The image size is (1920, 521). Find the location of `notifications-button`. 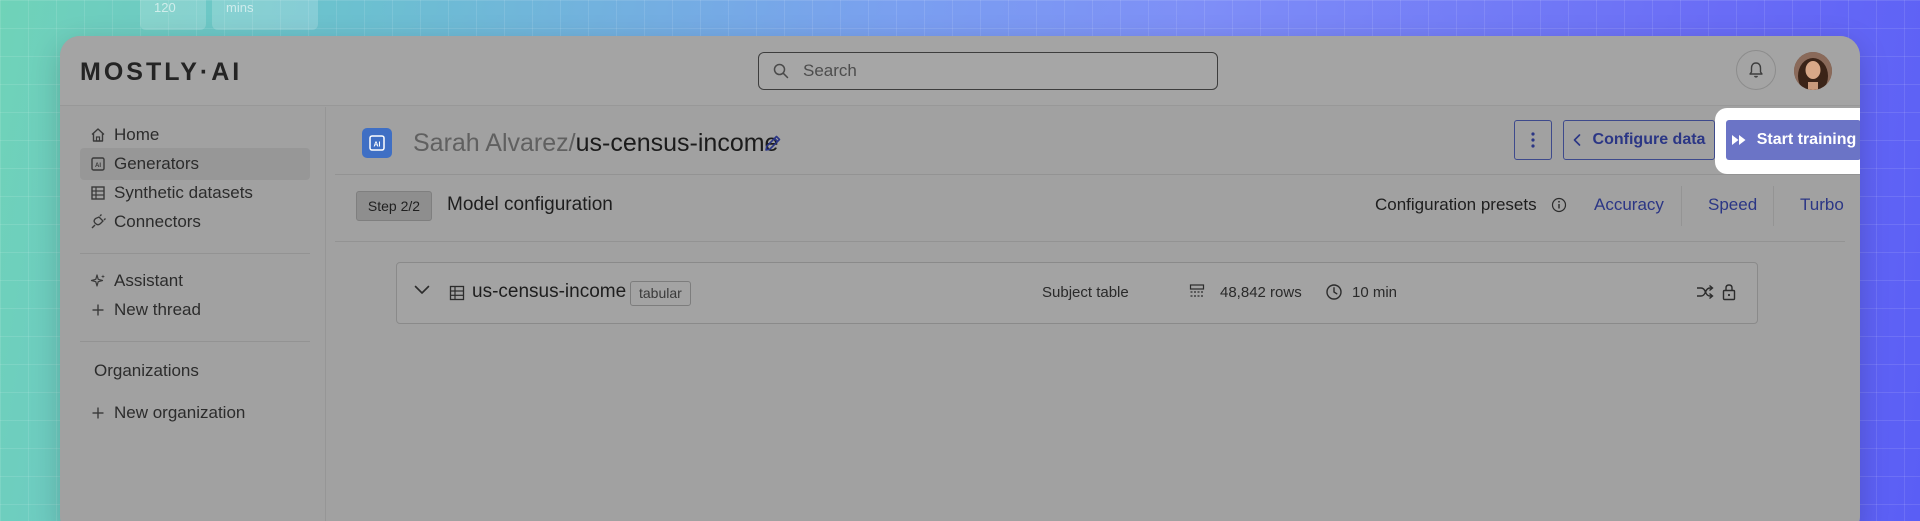

notifications-button is located at coordinates (1756, 70).